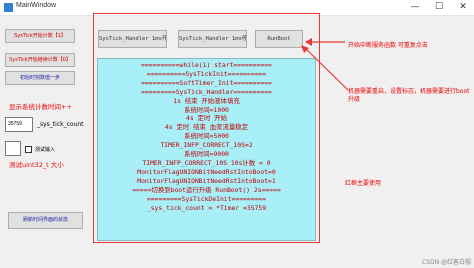 This screenshot has width=474, height=268. Describe the element at coordinates (206, 118) in the screenshot. I see `log-line: 4s 定时 开始` at that location.